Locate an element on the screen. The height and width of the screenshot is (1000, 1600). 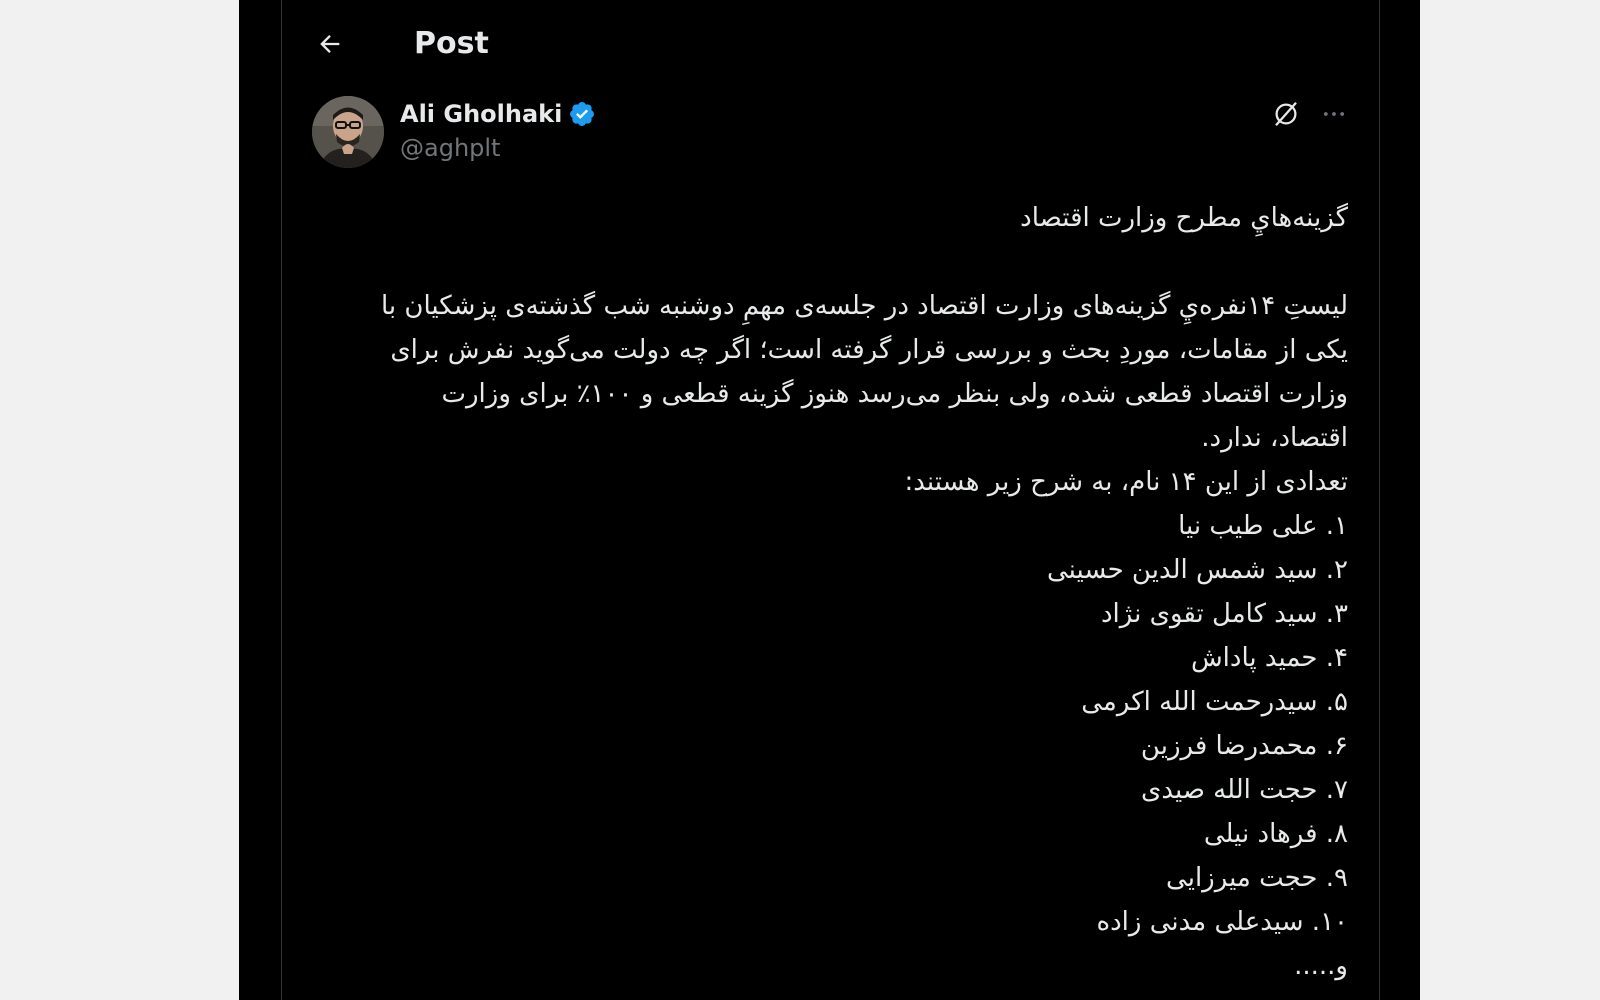
page-title: Post is located at coordinates (451, 43).